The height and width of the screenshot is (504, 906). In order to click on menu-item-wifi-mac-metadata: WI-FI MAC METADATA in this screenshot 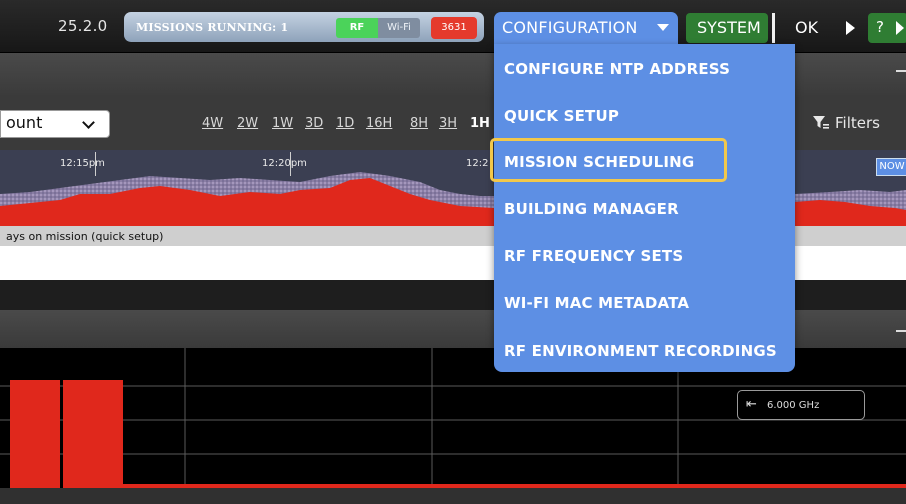, I will do `click(596, 303)`.